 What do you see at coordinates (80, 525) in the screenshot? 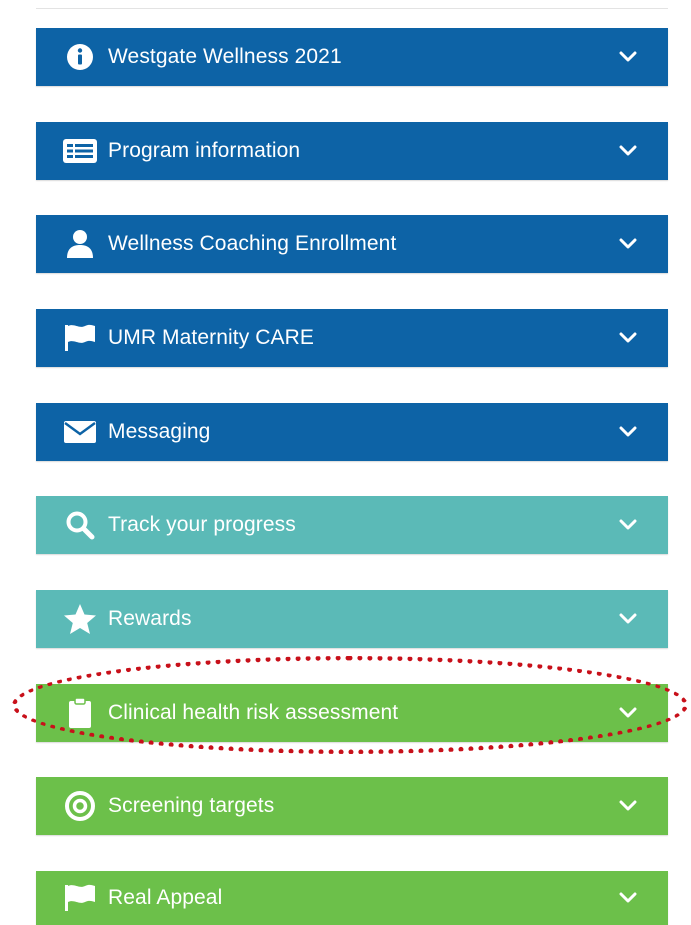
I see `search-icon` at bounding box center [80, 525].